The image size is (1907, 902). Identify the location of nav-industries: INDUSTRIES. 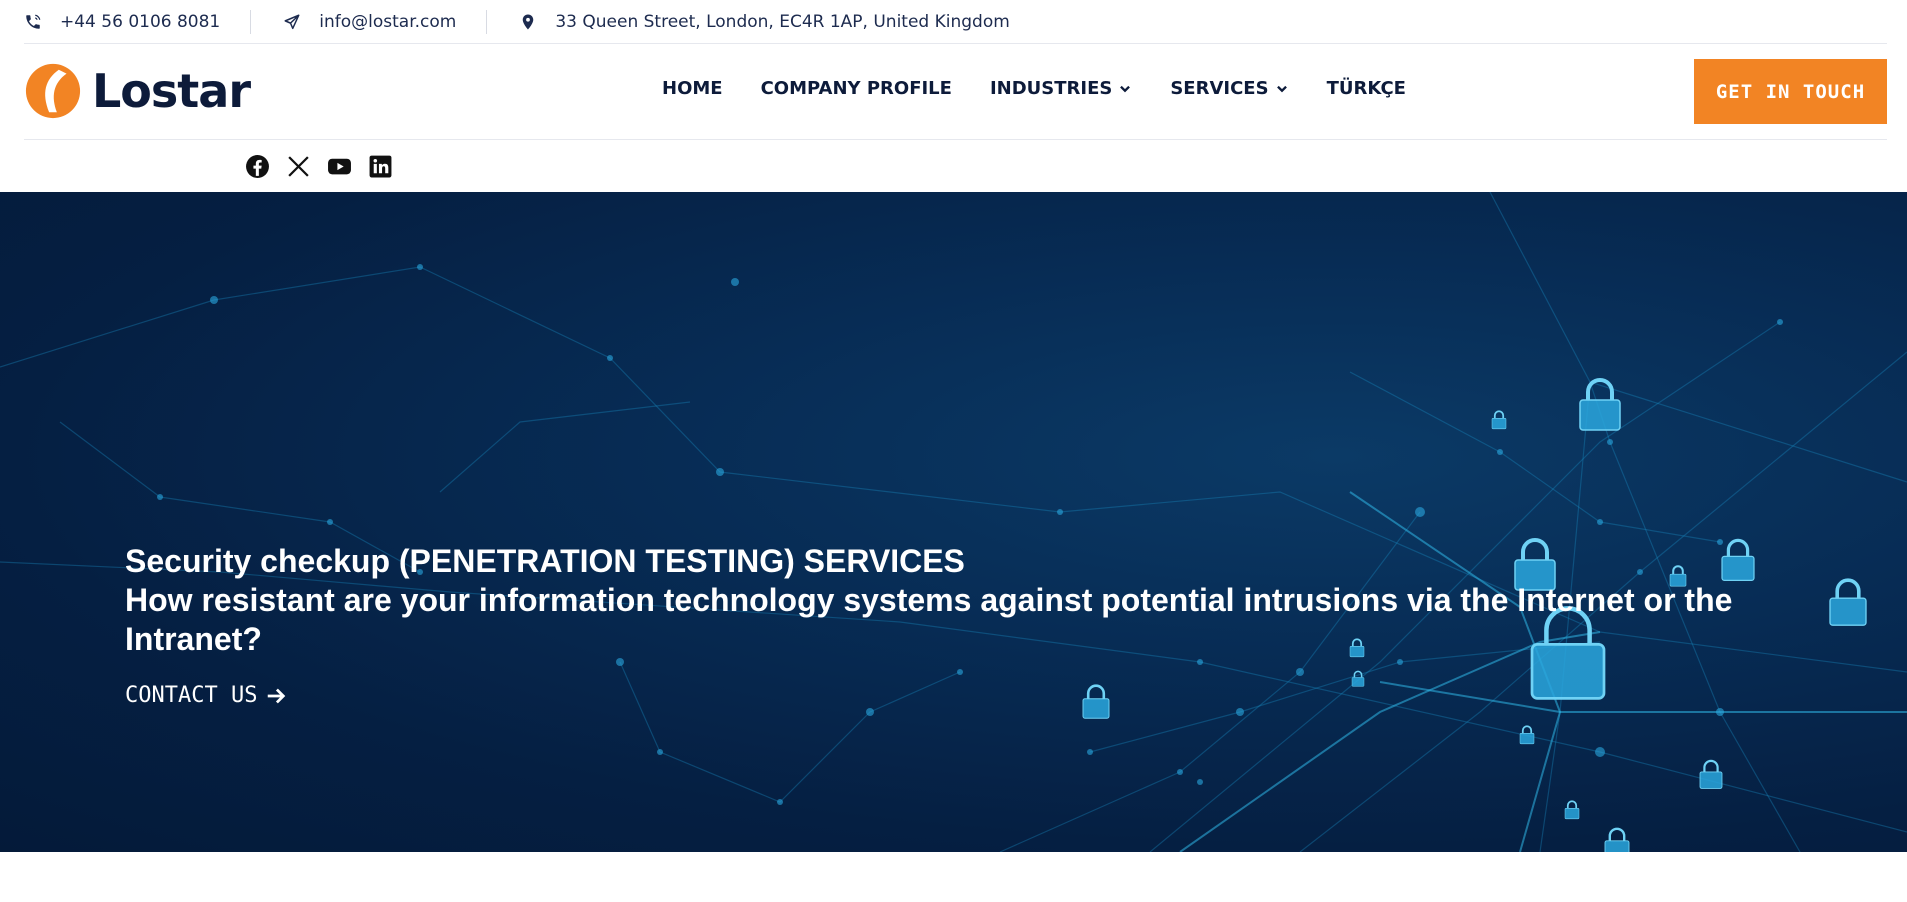
(1061, 88).